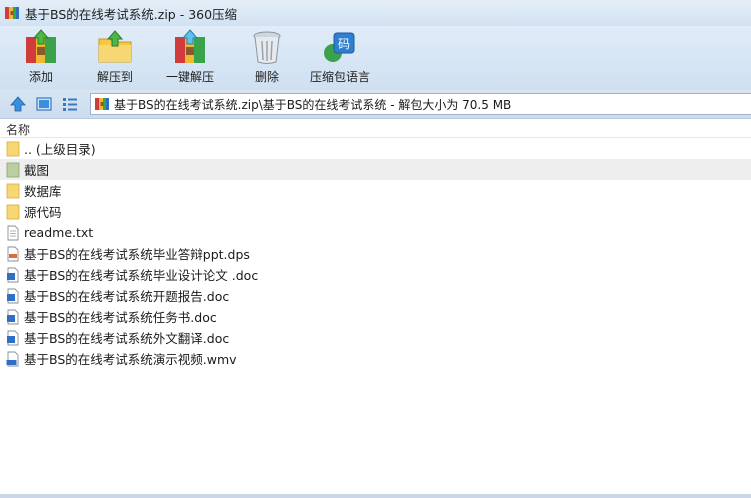  What do you see at coordinates (266, 77) in the screenshot?
I see `delete-button-label: 删除` at bounding box center [266, 77].